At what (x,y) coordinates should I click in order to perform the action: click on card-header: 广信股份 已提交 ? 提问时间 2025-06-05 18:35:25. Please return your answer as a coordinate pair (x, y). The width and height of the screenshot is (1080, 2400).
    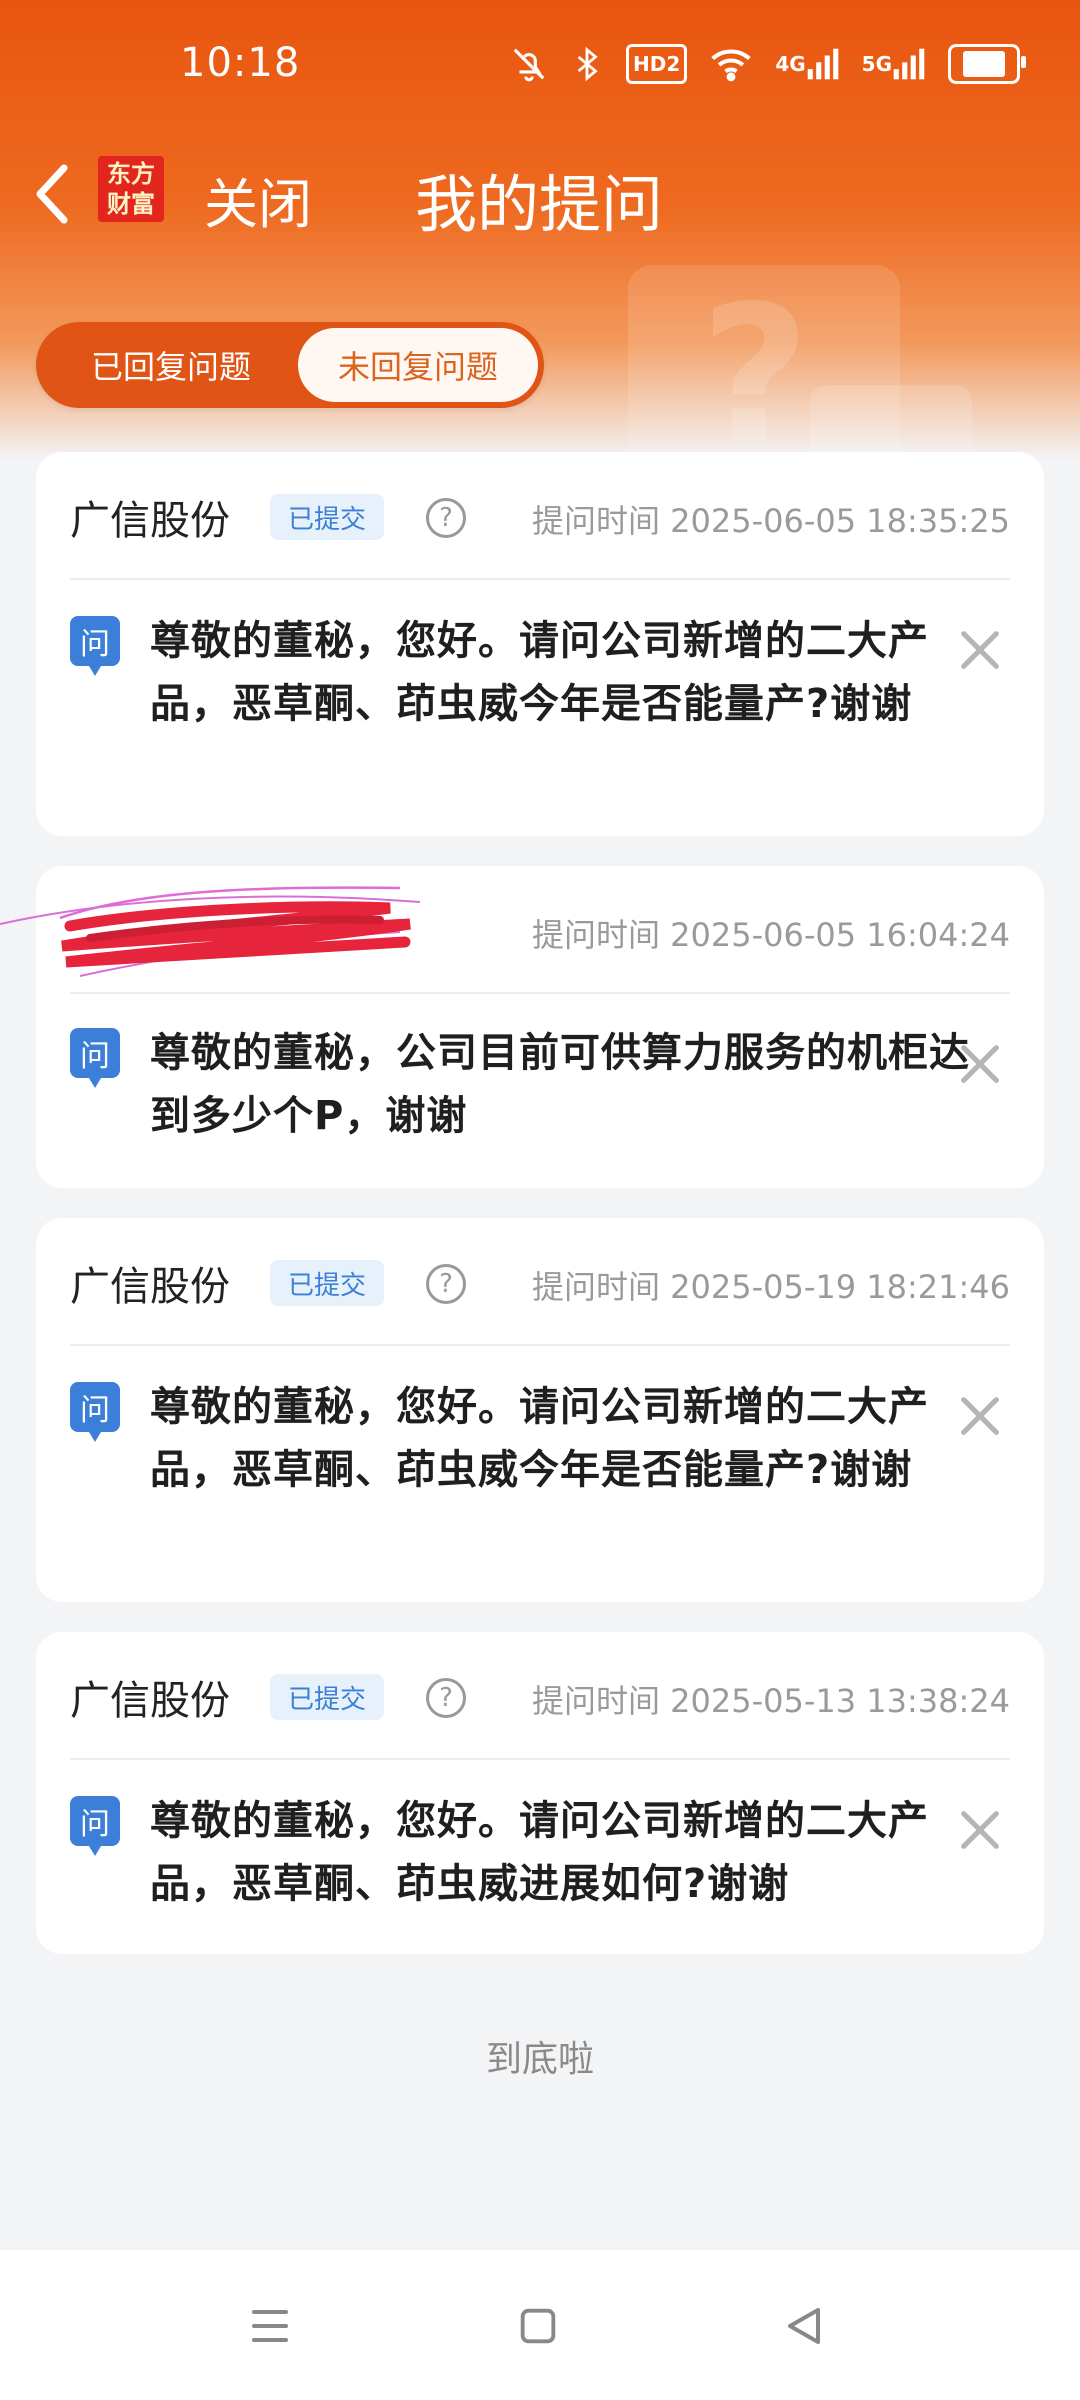
    Looking at the image, I should click on (540, 518).